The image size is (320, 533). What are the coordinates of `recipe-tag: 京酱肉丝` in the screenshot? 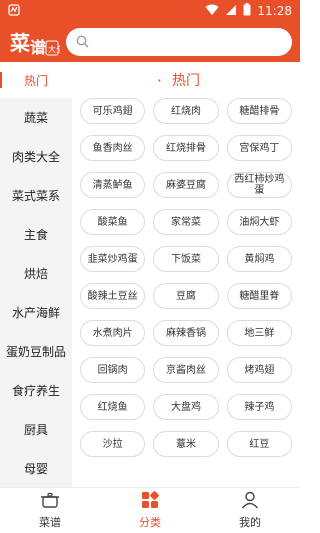 It's located at (186, 370).